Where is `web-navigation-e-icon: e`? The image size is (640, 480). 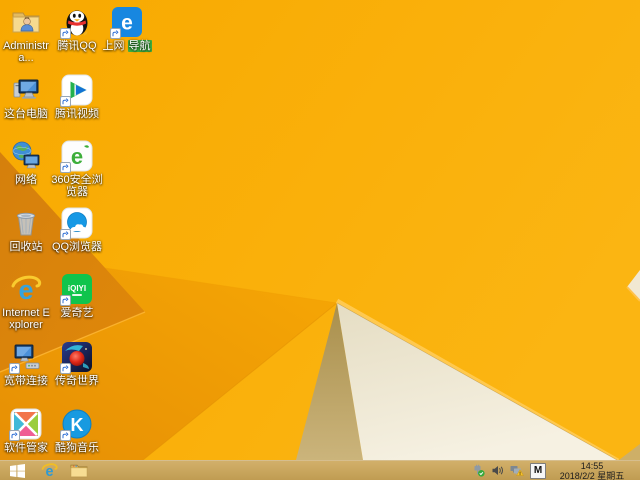 web-navigation-e-icon: e is located at coordinates (126, 22).